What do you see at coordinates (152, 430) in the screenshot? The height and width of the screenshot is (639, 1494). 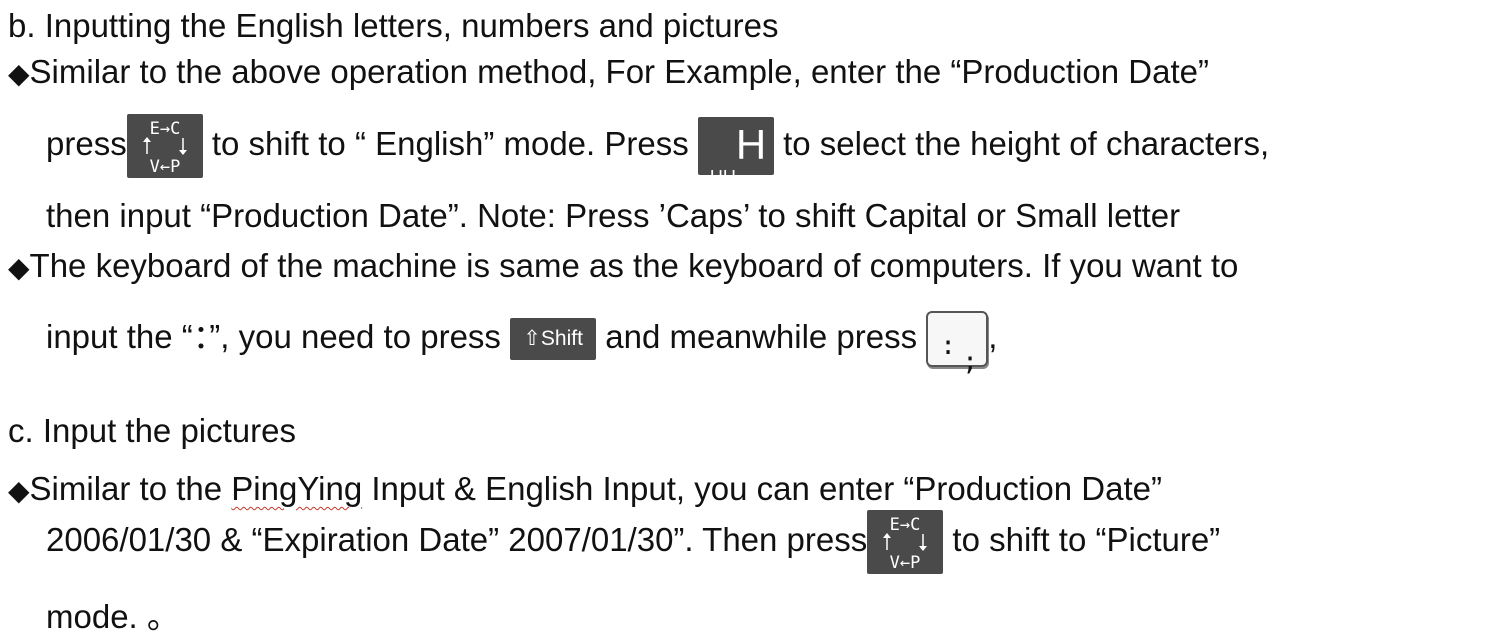 I see `heading-c: c. Input the pictures` at bounding box center [152, 430].